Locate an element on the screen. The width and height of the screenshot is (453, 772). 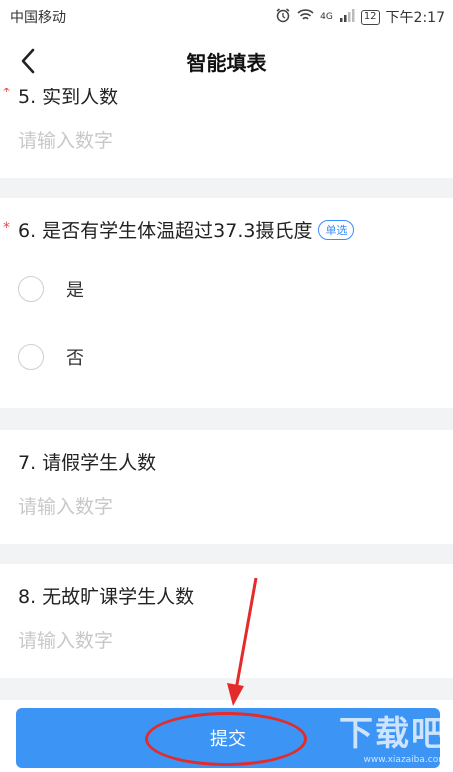
question-6-title: 6. 是否有学生体温超过37.3摄氏度 单选 is located at coordinates (186, 229).